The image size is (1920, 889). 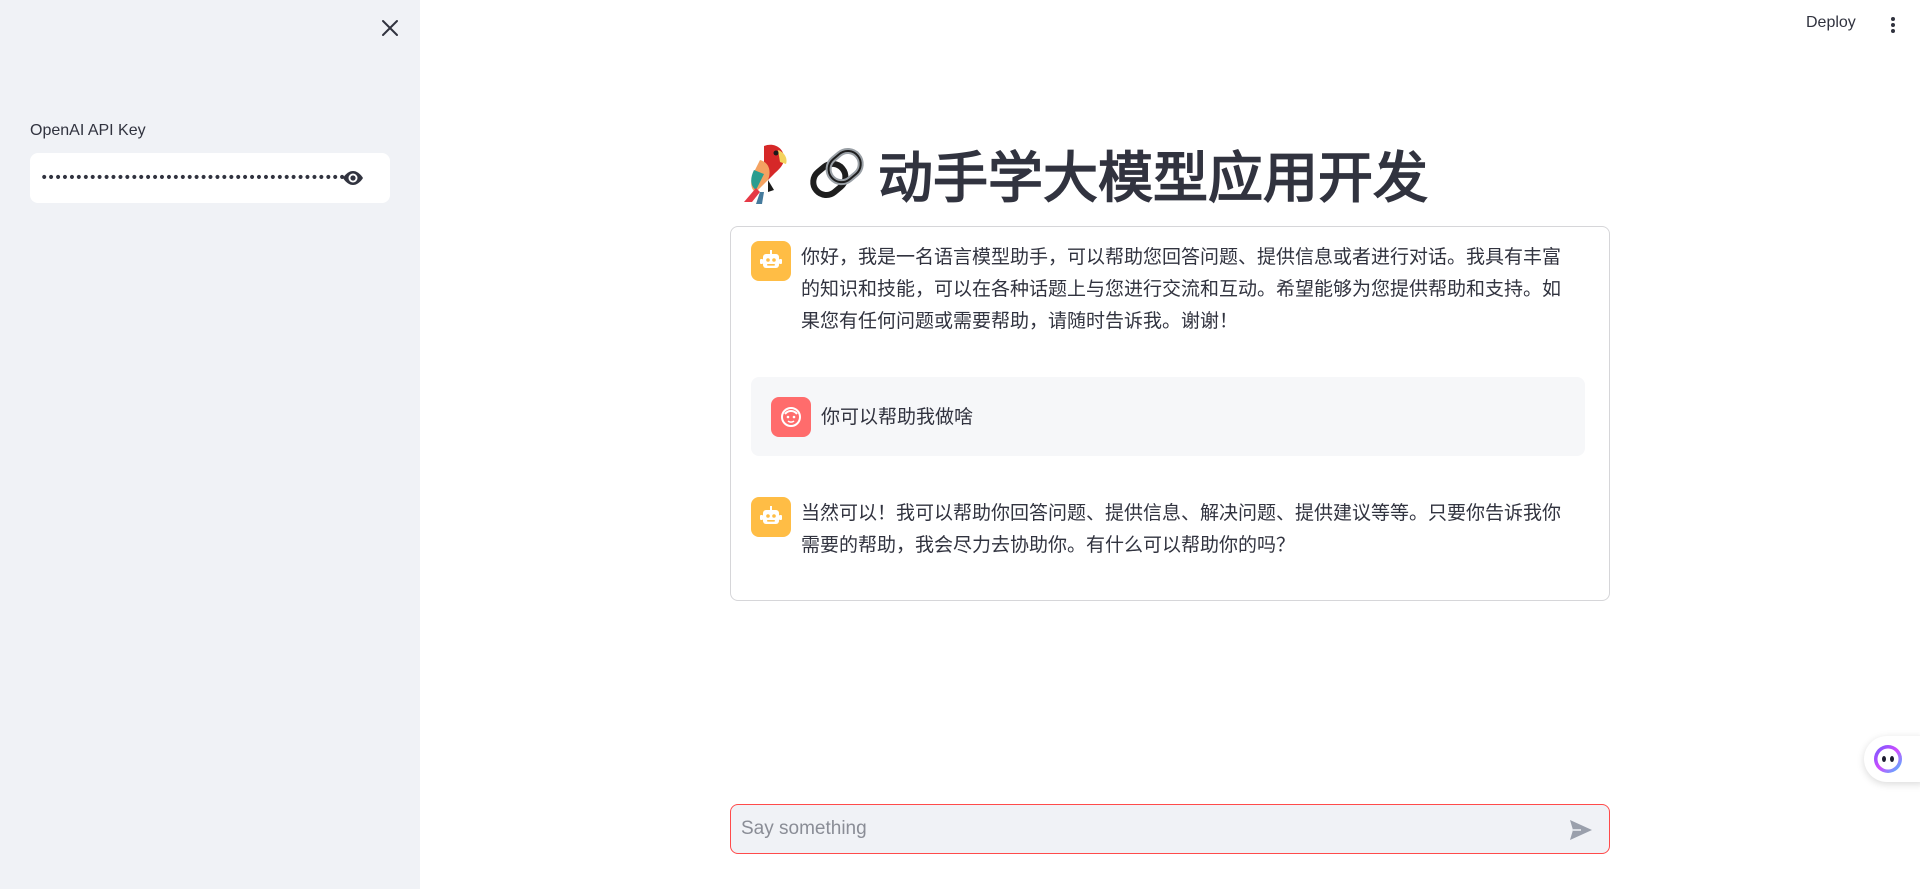 I want to click on user-avatar, so click(x=791, y=416).